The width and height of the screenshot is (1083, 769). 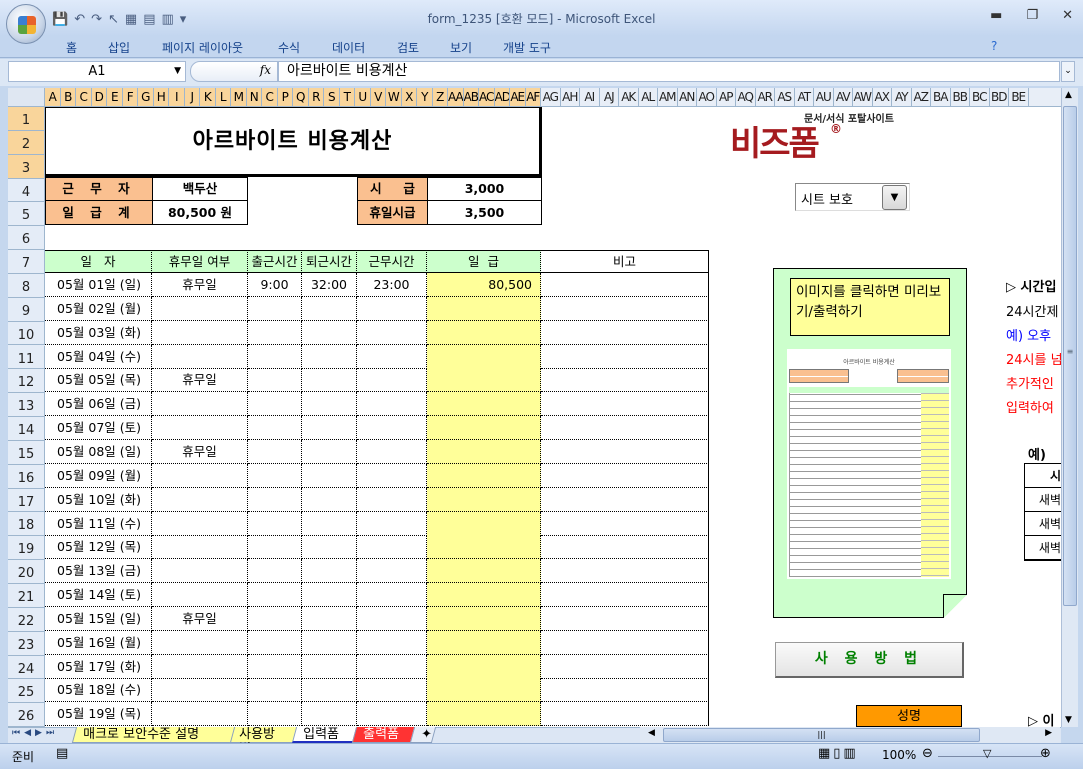 What do you see at coordinates (518, 97) in the screenshot?
I see `column-header: AE` at bounding box center [518, 97].